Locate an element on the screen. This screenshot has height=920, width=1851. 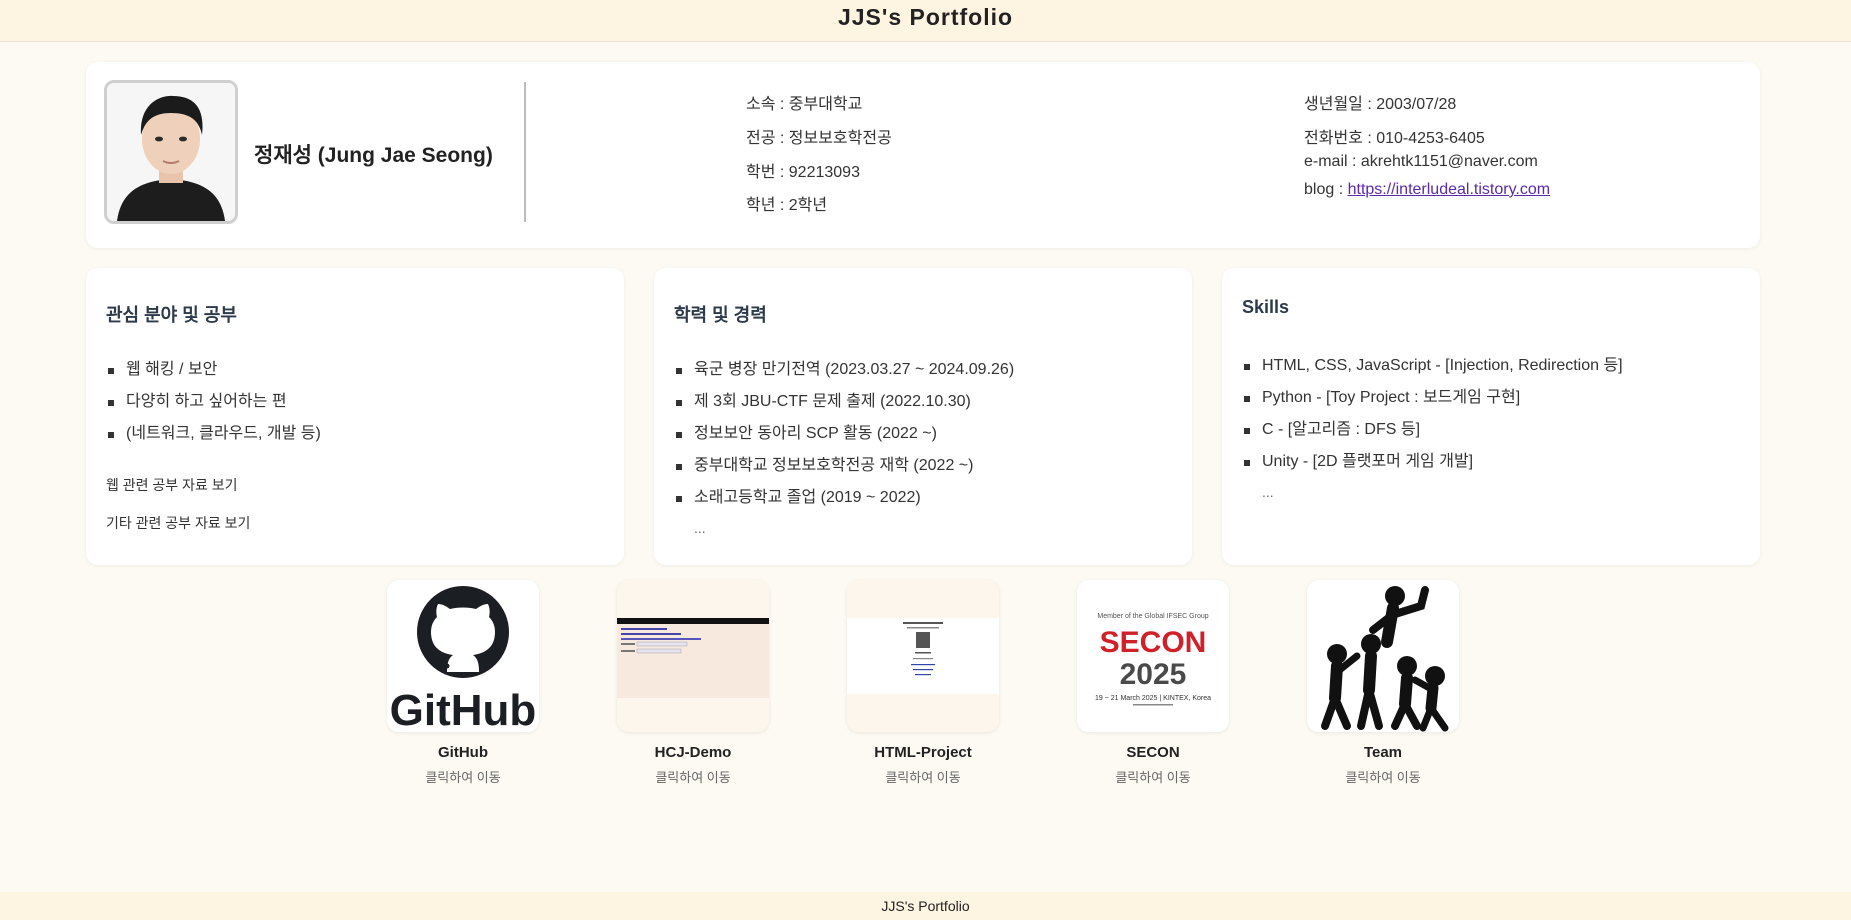
footer-text: JJS's Portfolio is located at coordinates (925, 906).